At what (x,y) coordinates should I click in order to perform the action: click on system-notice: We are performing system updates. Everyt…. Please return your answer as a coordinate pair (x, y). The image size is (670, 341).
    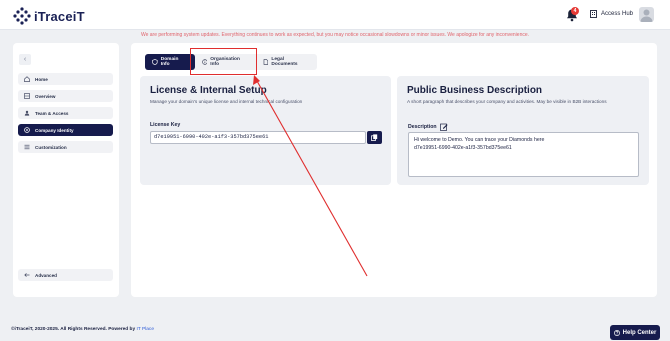
    Looking at the image, I should click on (335, 35).